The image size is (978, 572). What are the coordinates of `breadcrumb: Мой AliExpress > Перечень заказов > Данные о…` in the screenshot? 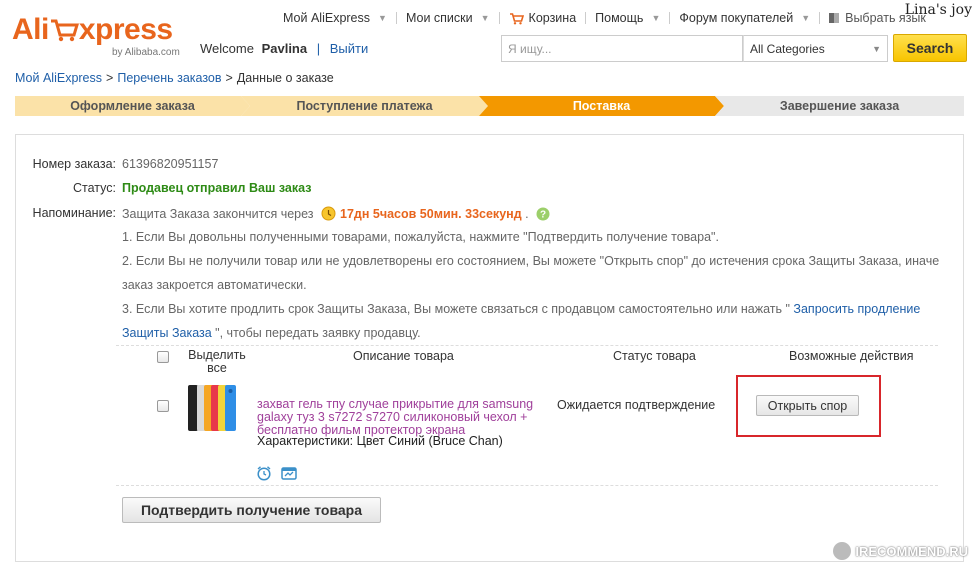 It's located at (174, 78).